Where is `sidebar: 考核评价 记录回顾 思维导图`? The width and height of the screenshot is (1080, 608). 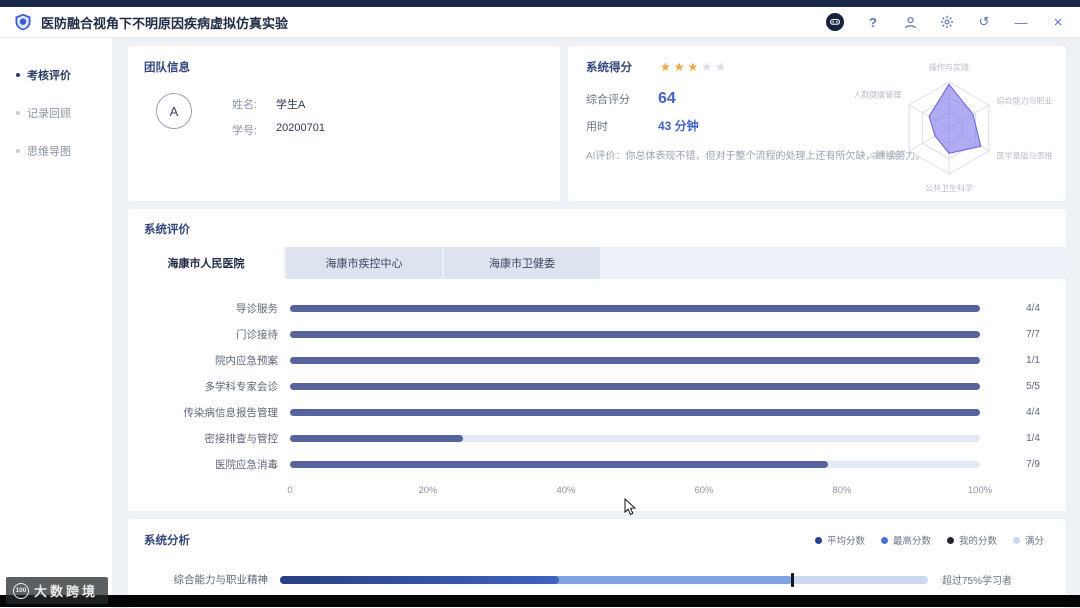 sidebar: 考核评价 记录回顾 思维导图 is located at coordinates (56, 323).